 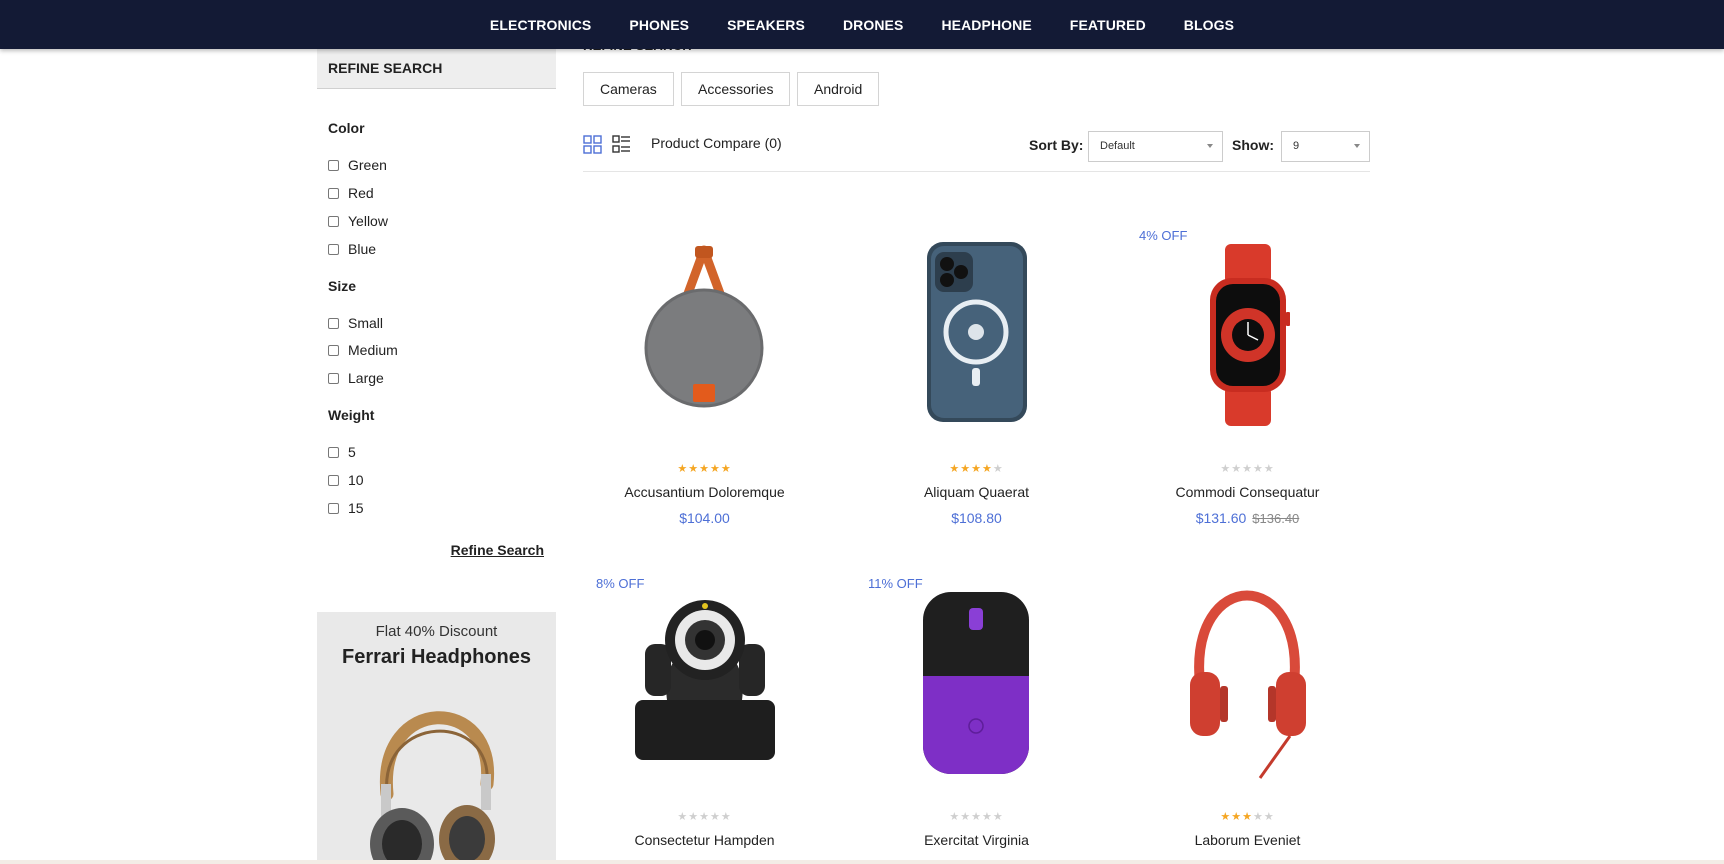 What do you see at coordinates (352, 452) in the screenshot?
I see `filter-label: 5` at bounding box center [352, 452].